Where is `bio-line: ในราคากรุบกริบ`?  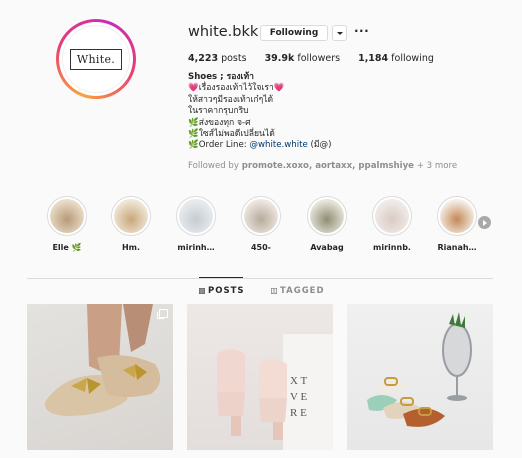
bio-line: ในราคากรุบกริบ is located at coordinates (218, 111).